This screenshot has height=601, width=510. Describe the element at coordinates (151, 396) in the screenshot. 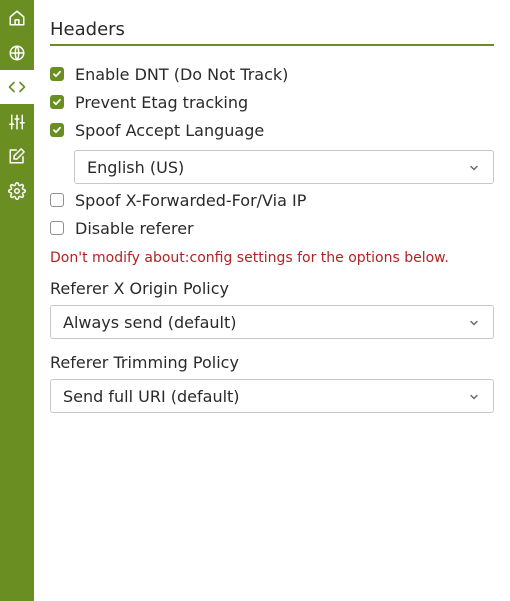

I see `referer-trimming-value: Send full URI (default)` at that location.